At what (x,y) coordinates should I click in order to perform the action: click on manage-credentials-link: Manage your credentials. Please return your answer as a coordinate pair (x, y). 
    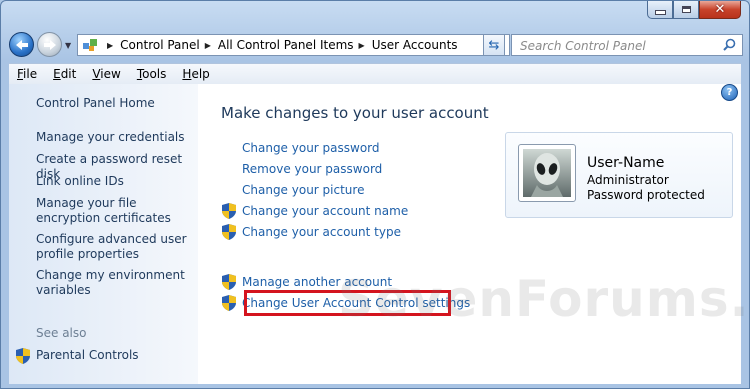
    Looking at the image, I should click on (113, 137).